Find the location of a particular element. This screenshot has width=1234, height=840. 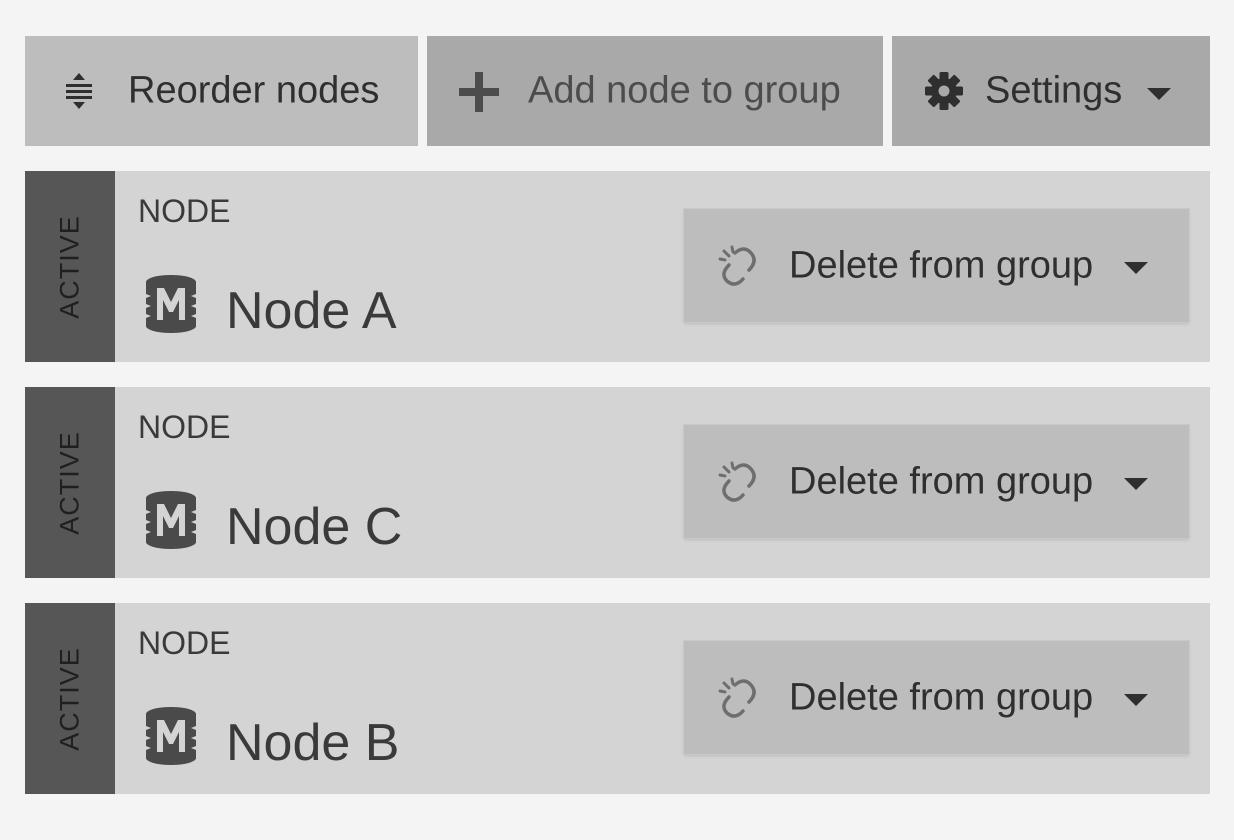

node-name: Node C is located at coordinates (314, 527).